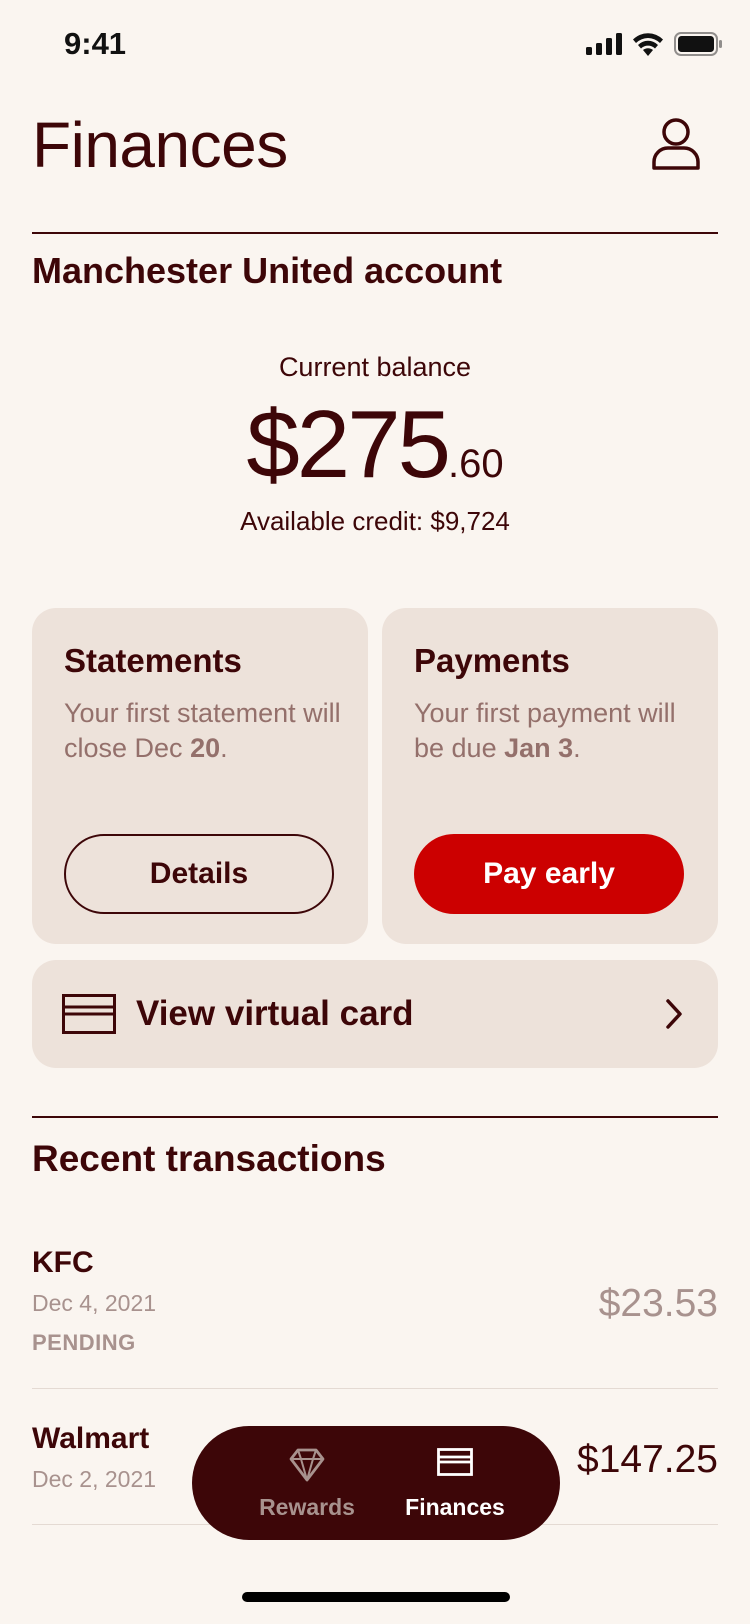  Describe the element at coordinates (84, 1342) in the screenshot. I see `transaction-status: PENDING` at that location.